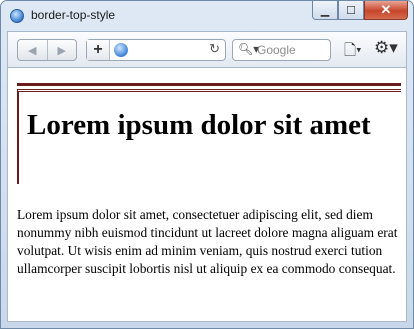  I want to click on search-box: 🔍︎▾, so click(281, 50).